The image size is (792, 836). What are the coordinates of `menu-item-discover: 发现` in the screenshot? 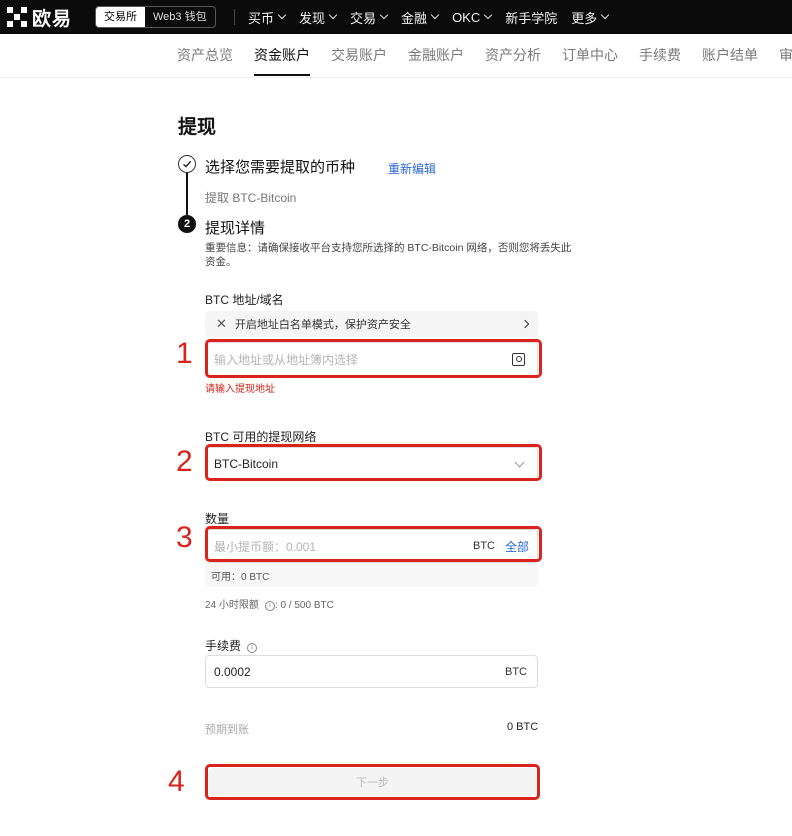 It's located at (318, 17).